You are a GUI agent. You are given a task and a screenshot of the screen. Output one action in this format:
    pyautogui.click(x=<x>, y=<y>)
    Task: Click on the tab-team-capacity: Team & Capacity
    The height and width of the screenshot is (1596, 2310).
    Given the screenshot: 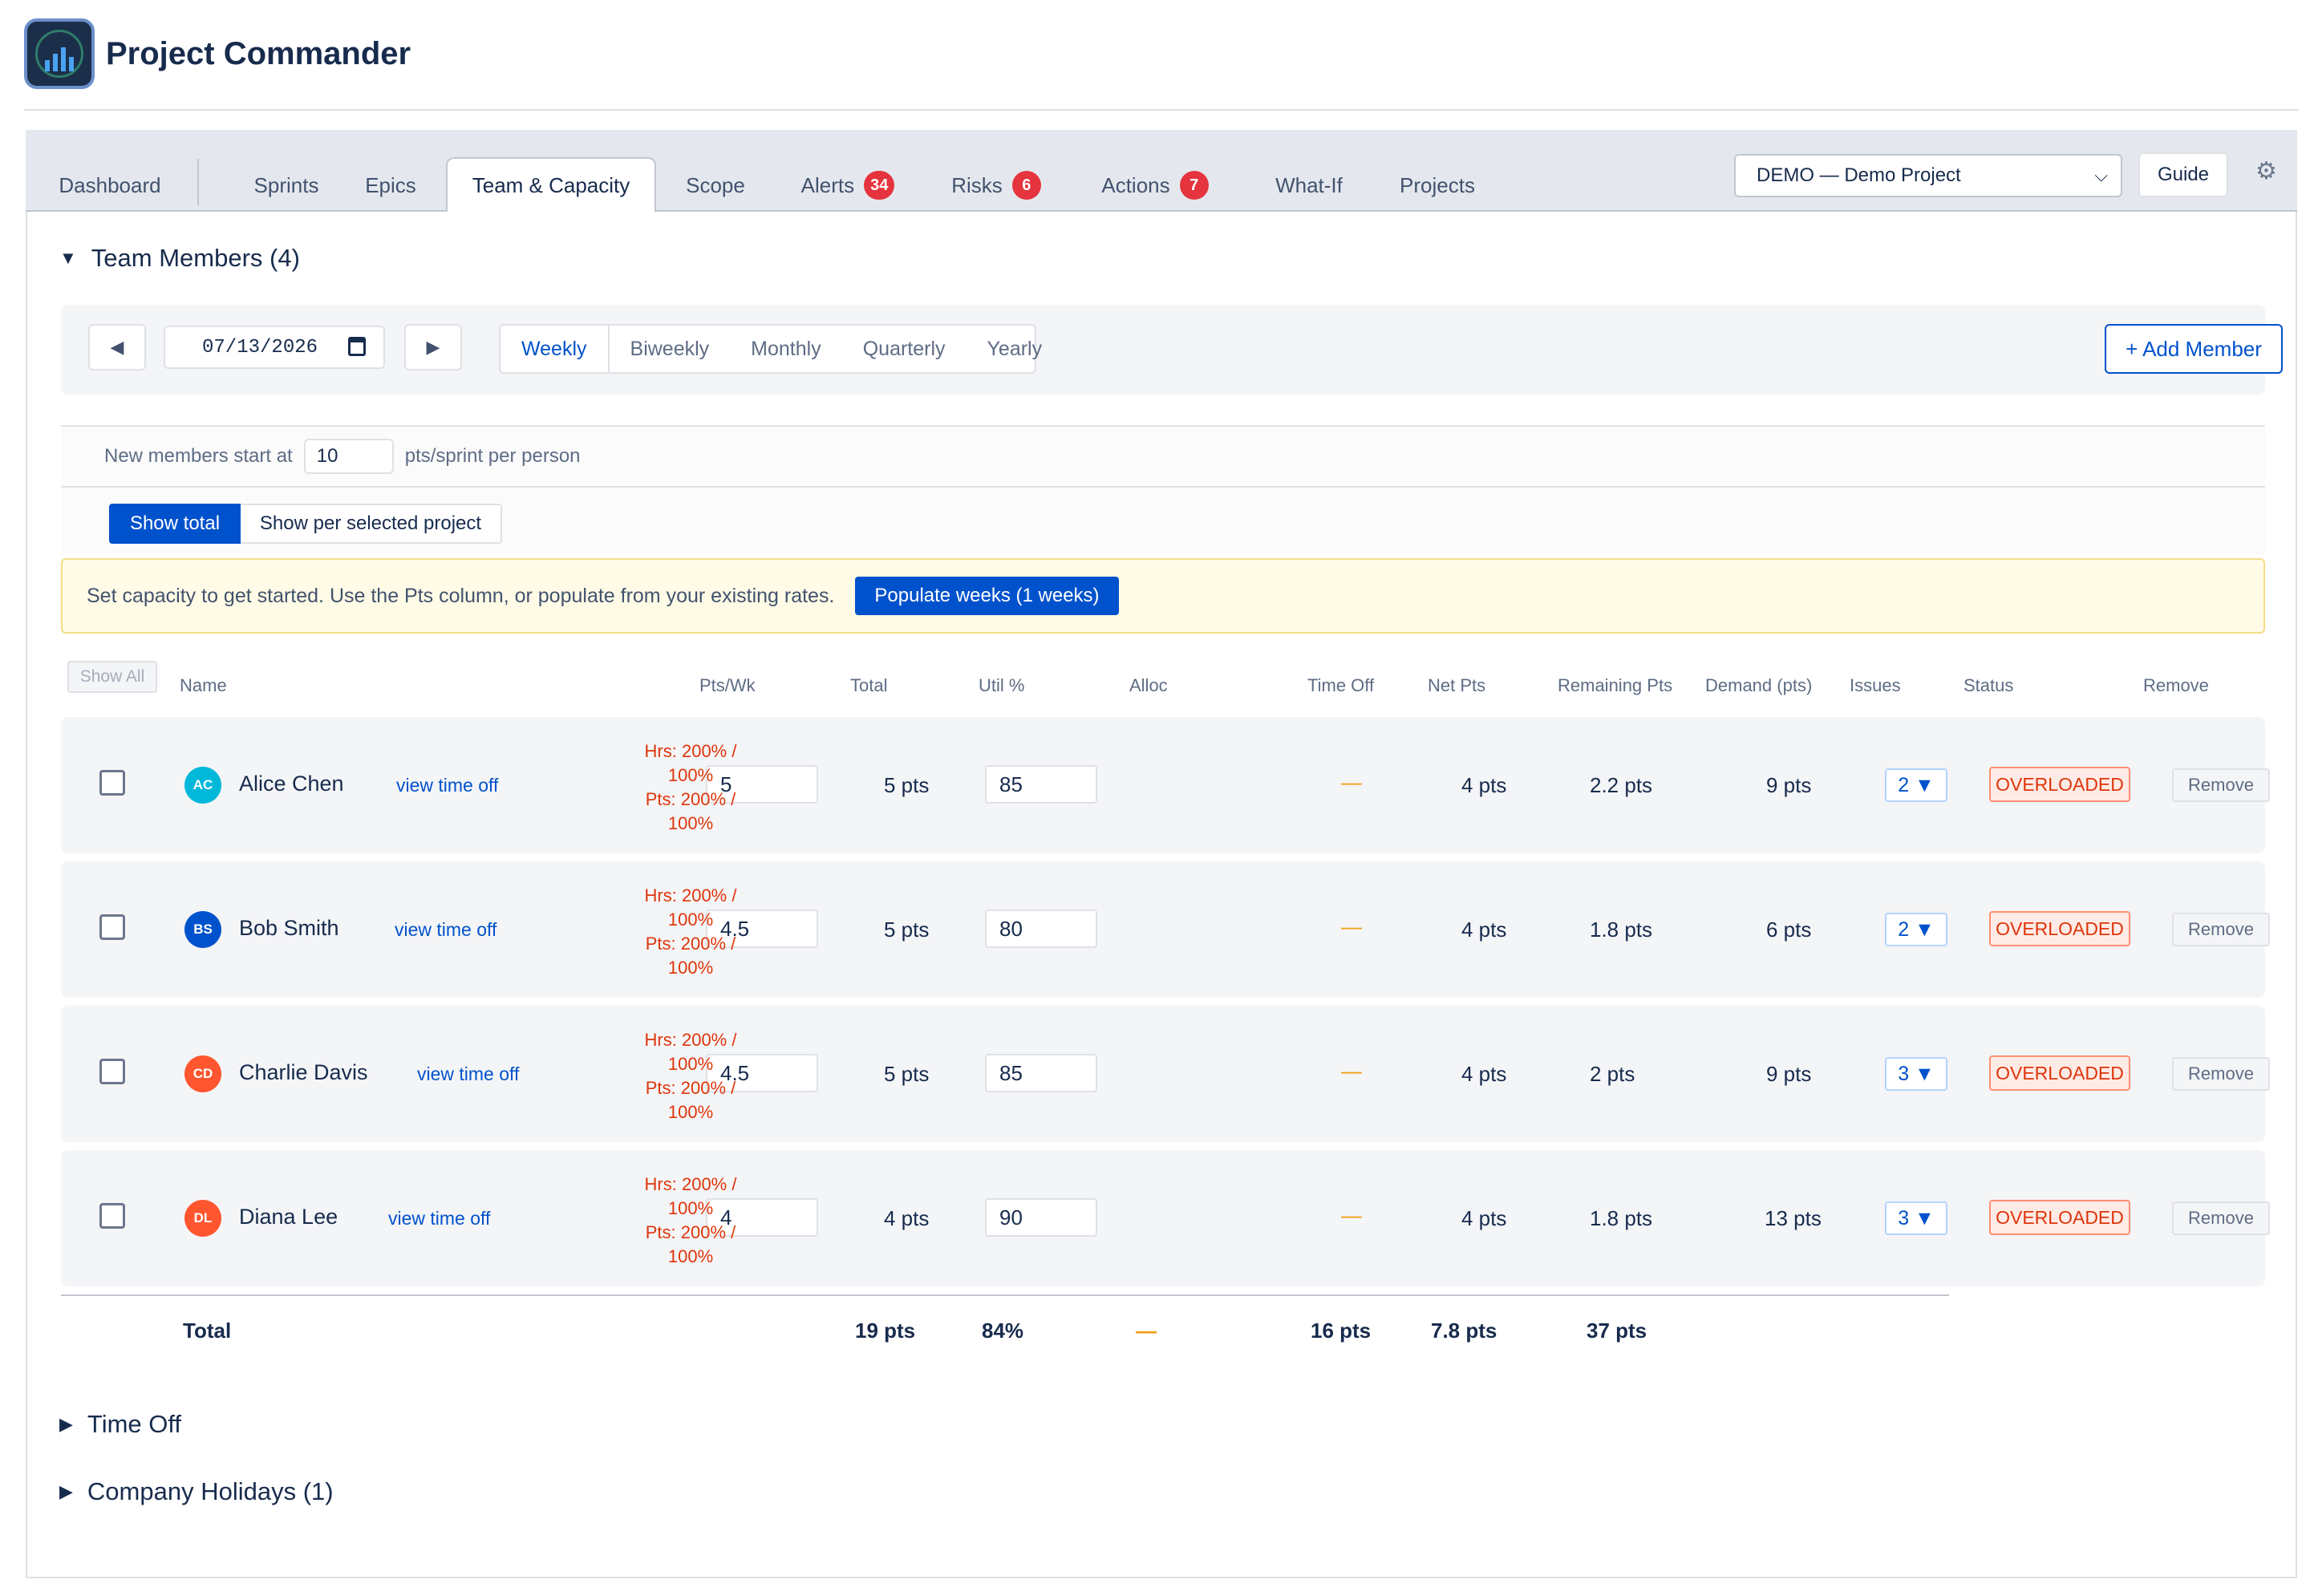 What is the action you would take?
    pyautogui.click(x=551, y=185)
    